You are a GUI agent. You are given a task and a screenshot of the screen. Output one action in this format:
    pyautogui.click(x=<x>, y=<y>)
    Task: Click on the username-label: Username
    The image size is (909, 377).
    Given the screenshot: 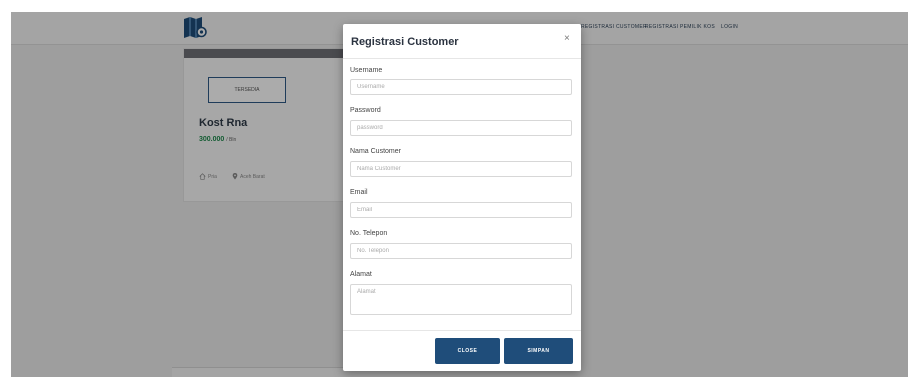 What is the action you would take?
    pyautogui.click(x=366, y=70)
    